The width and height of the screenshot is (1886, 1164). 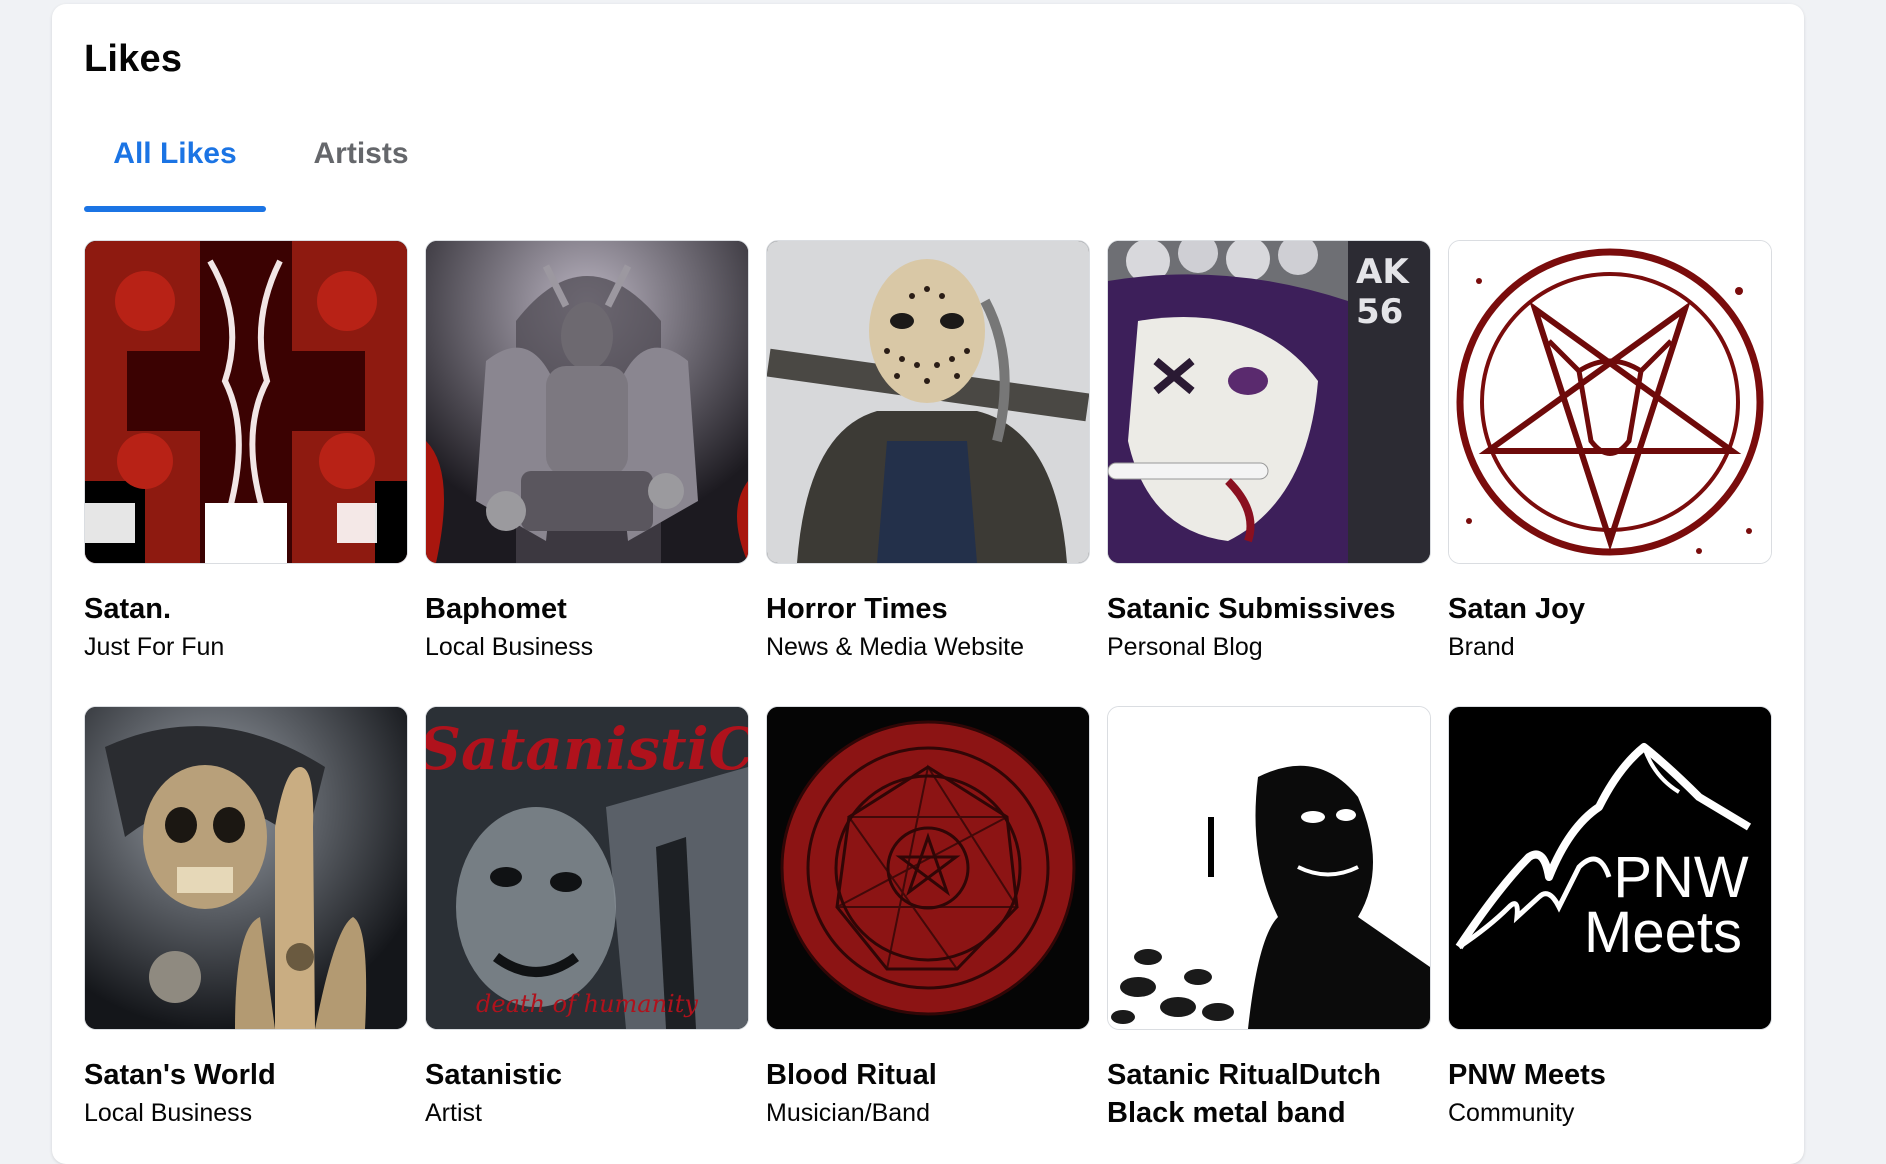 I want to click on like-item-baphomet: Baphomet Local Business, so click(x=587, y=452).